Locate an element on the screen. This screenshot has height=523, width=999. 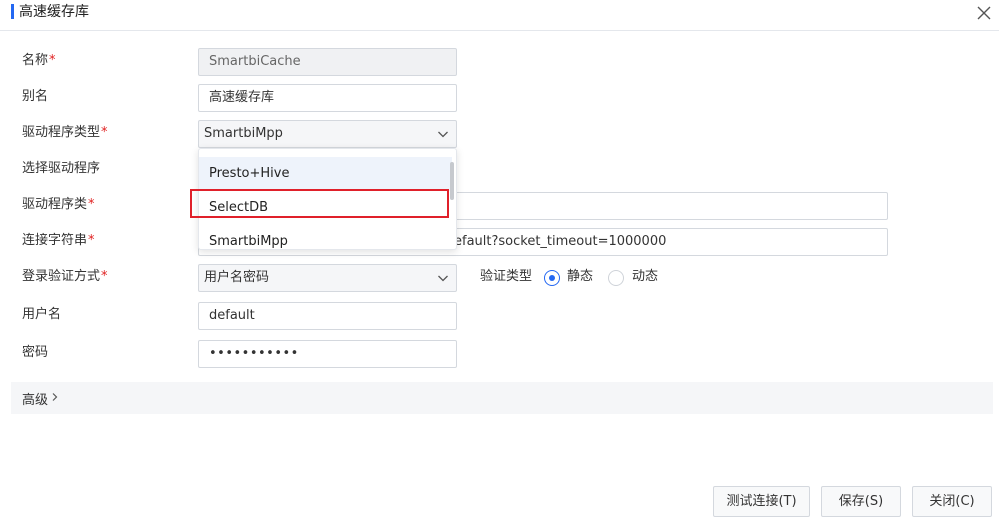
alias-input: 高速缓存库 is located at coordinates (327, 98).